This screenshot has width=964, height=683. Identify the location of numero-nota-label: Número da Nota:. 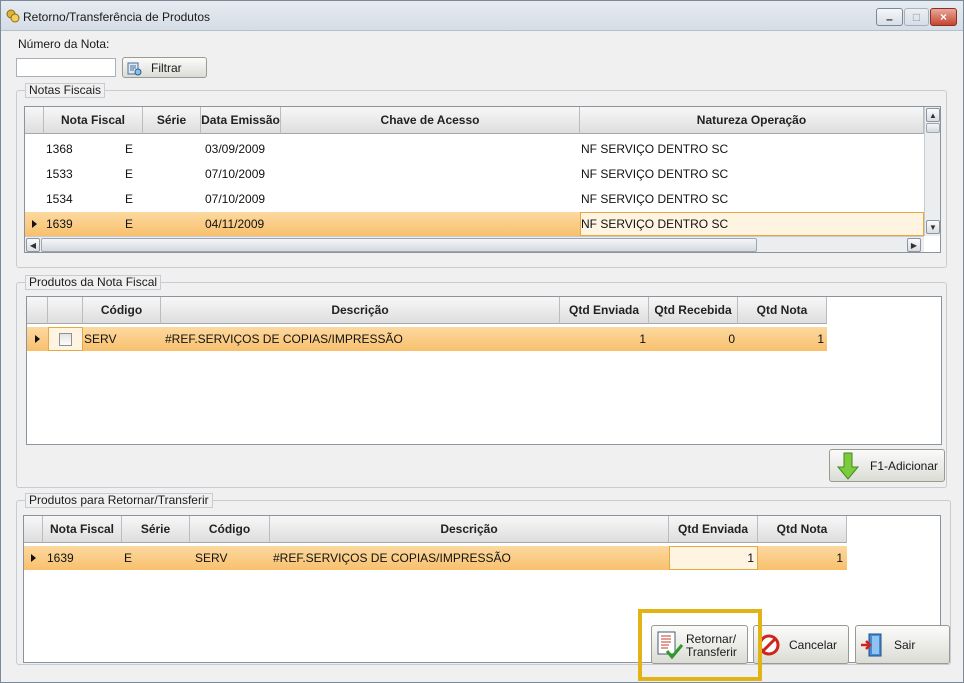
(64, 44).